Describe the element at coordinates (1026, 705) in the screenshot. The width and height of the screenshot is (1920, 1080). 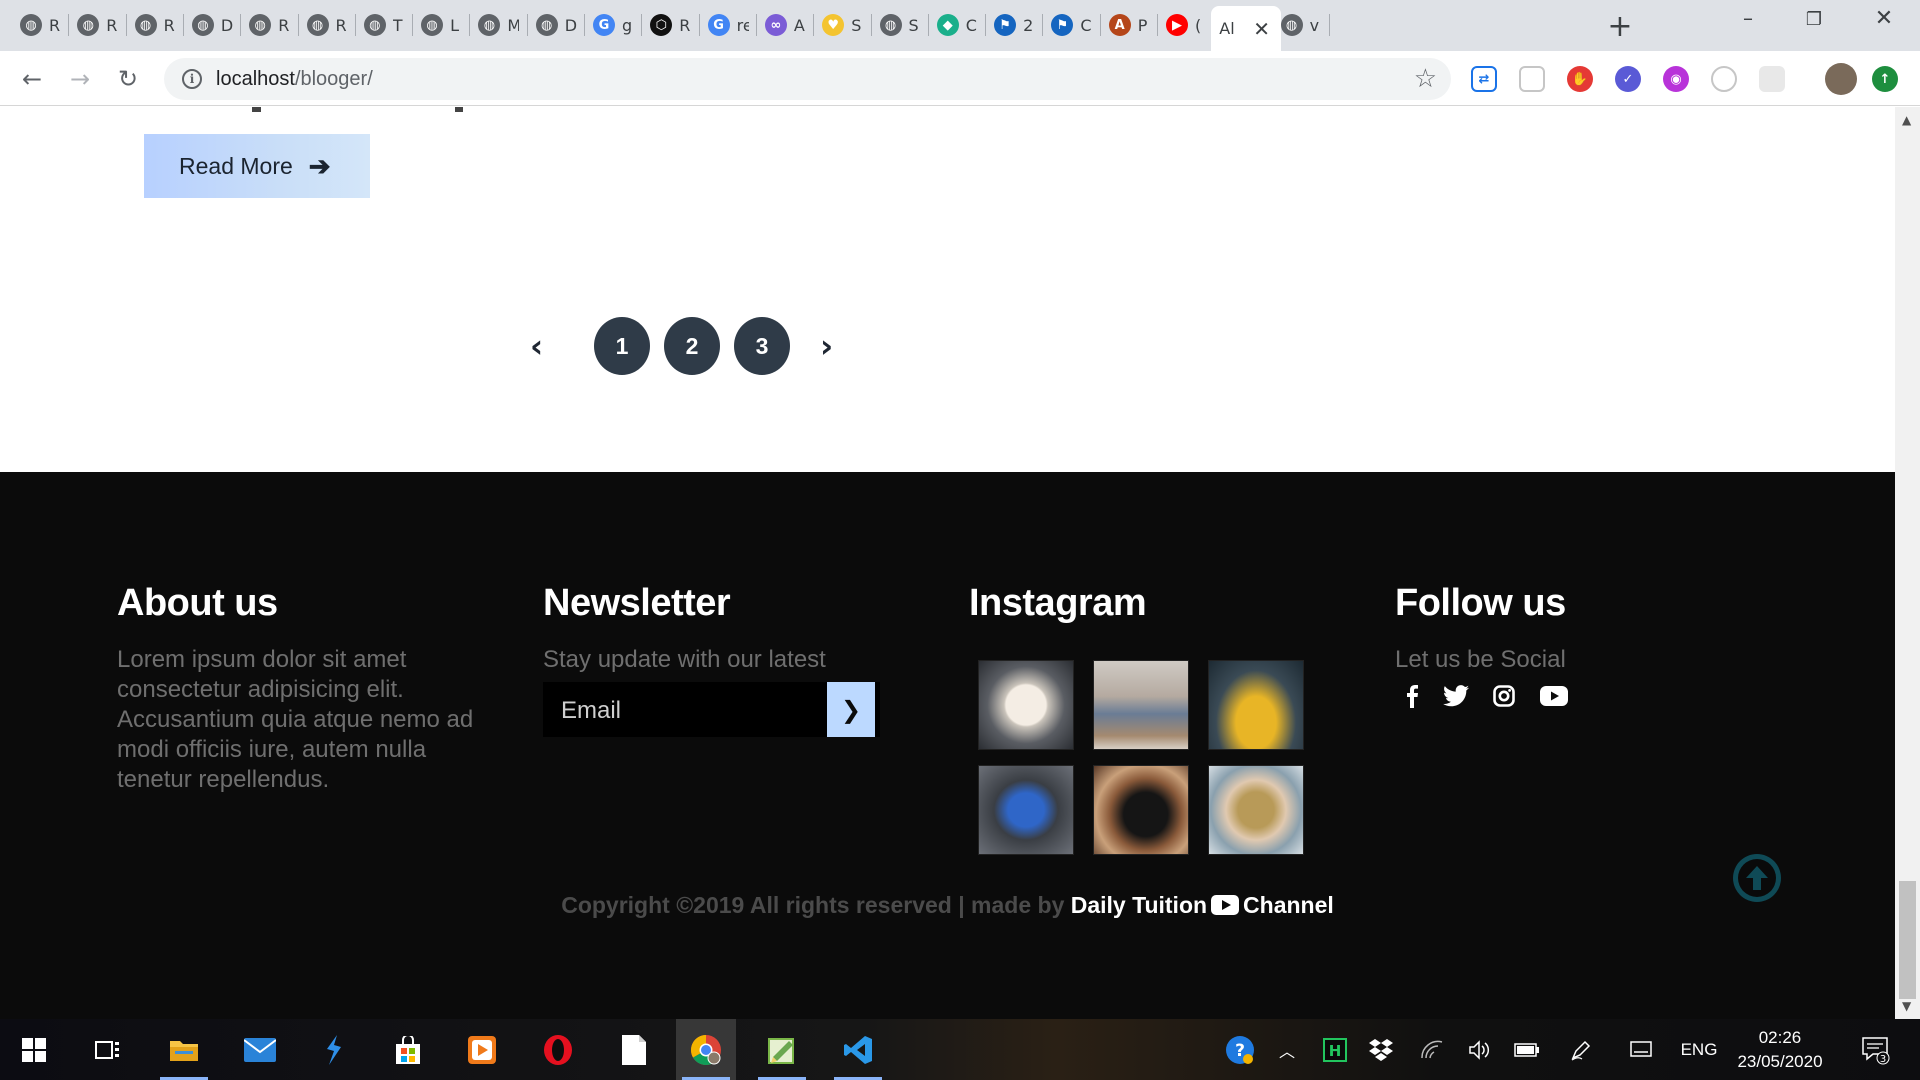
I see `poodle-photo` at that location.